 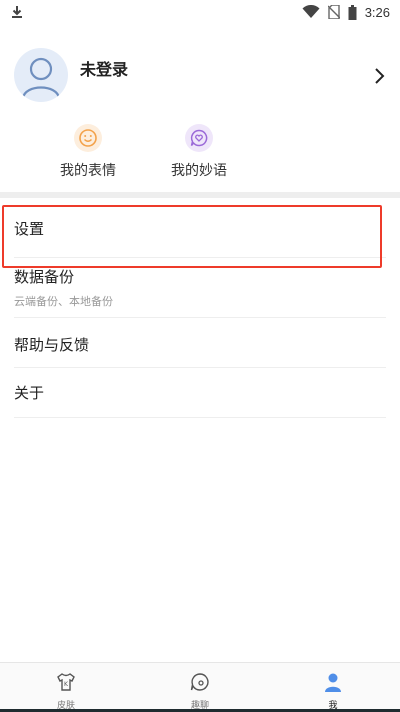 I want to click on battery-icon, so click(x=352, y=12).